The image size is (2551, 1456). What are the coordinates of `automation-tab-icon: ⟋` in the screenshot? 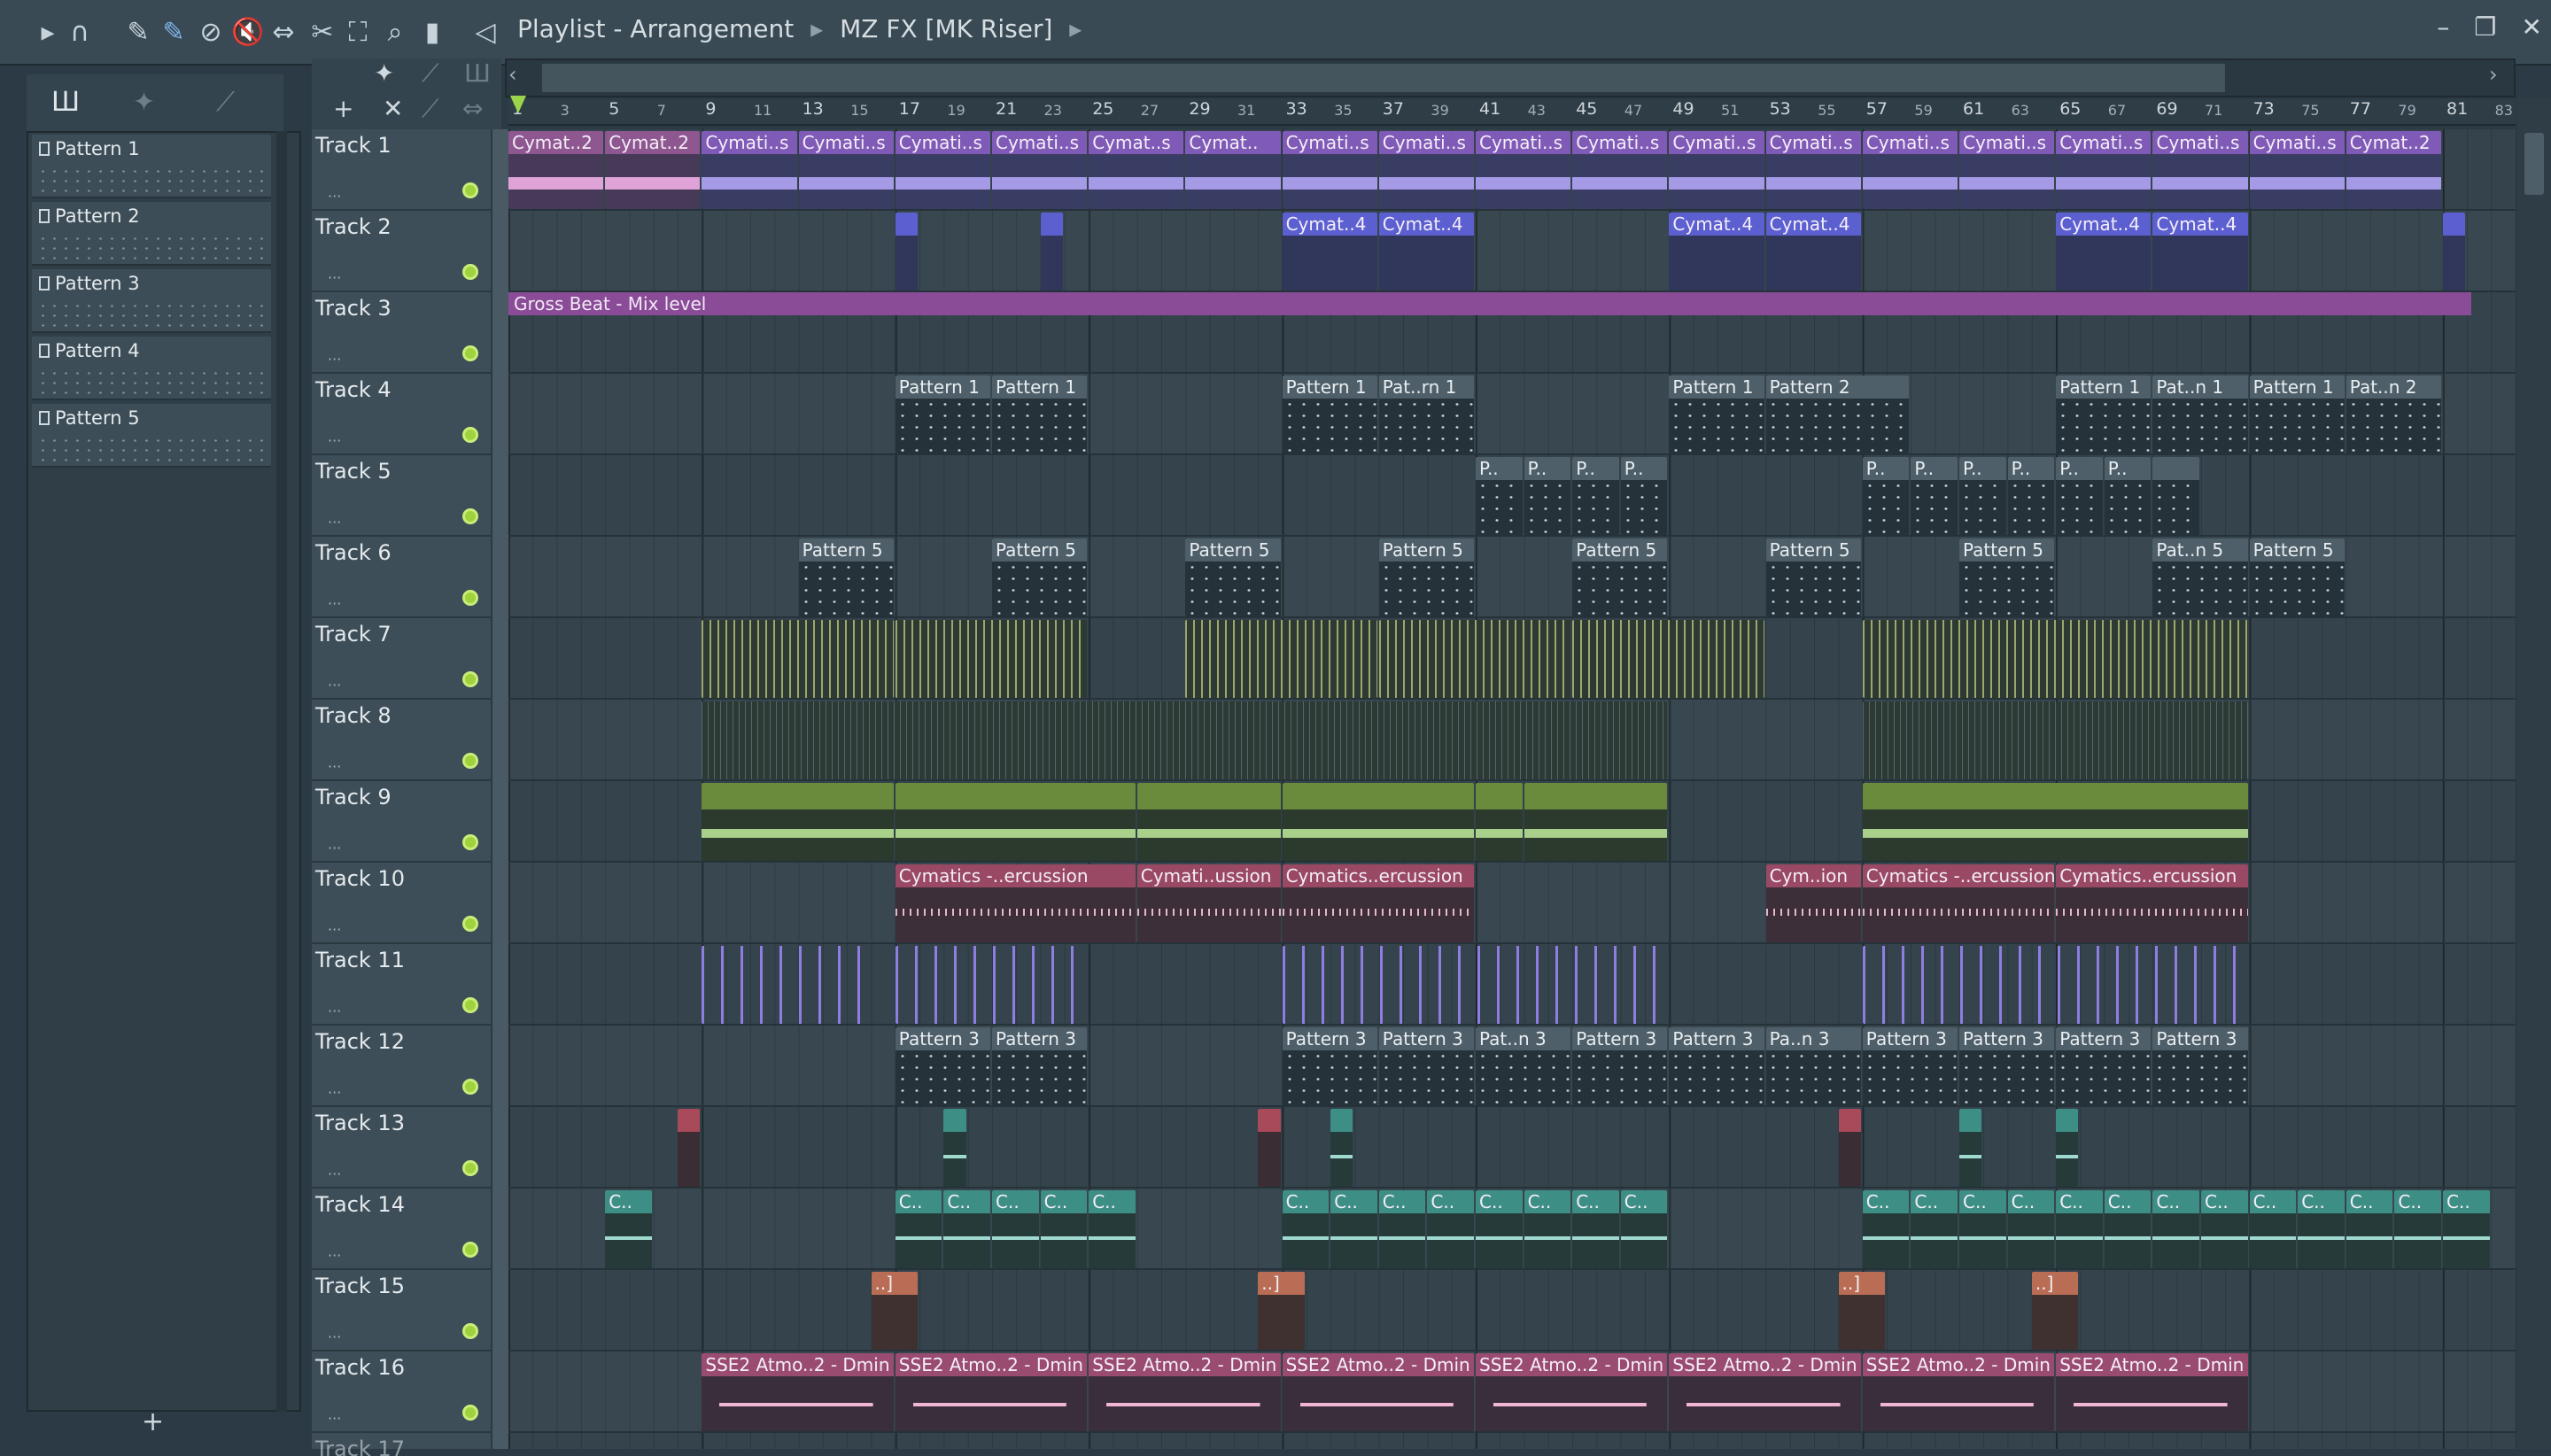 It's located at (225, 102).